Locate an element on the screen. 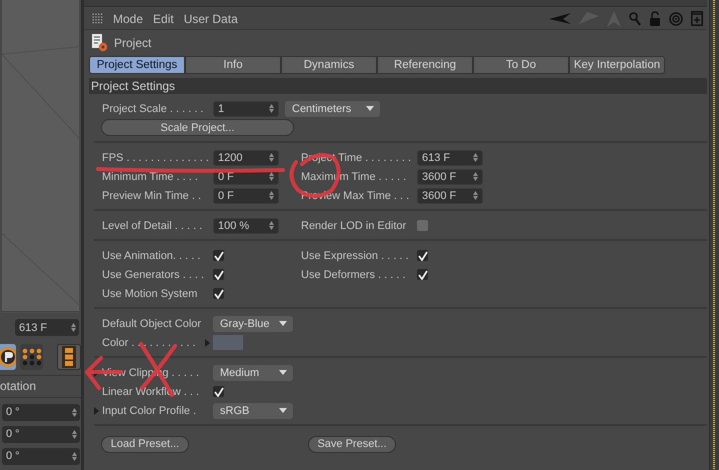 The height and width of the screenshot is (470, 719). tab: Key Interpolation is located at coordinates (617, 65).